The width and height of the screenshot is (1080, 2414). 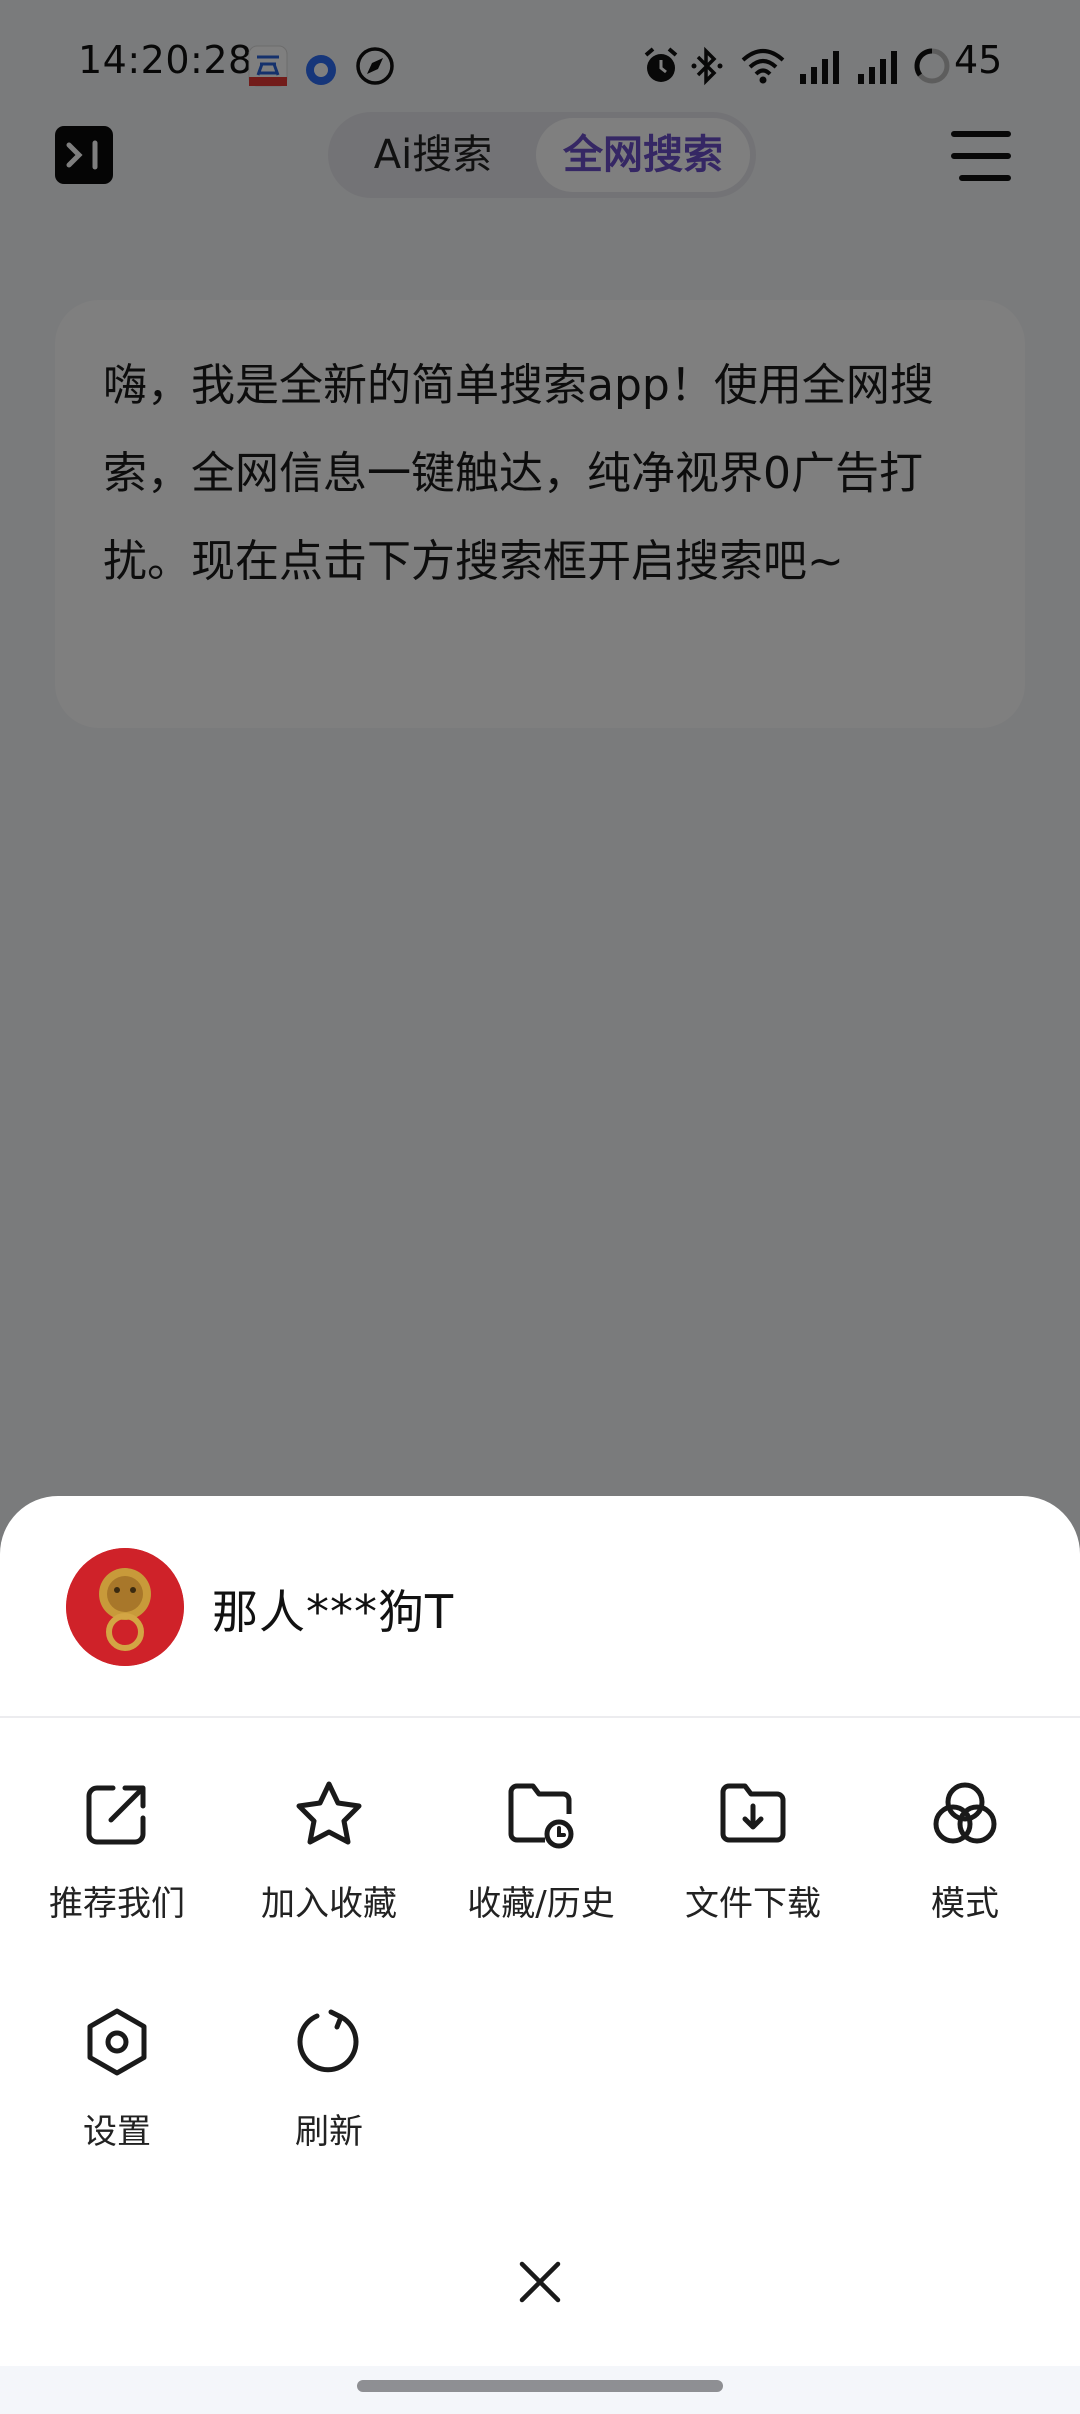 What do you see at coordinates (965, 1813) in the screenshot?
I see `circles-mode-icon` at bounding box center [965, 1813].